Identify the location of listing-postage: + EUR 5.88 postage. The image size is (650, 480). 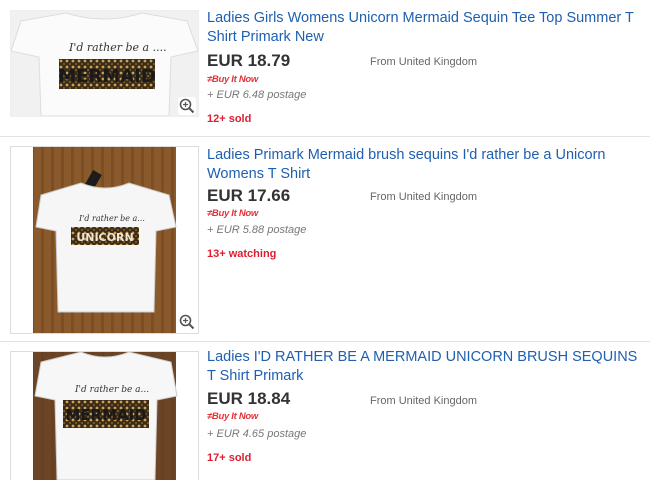
(257, 230).